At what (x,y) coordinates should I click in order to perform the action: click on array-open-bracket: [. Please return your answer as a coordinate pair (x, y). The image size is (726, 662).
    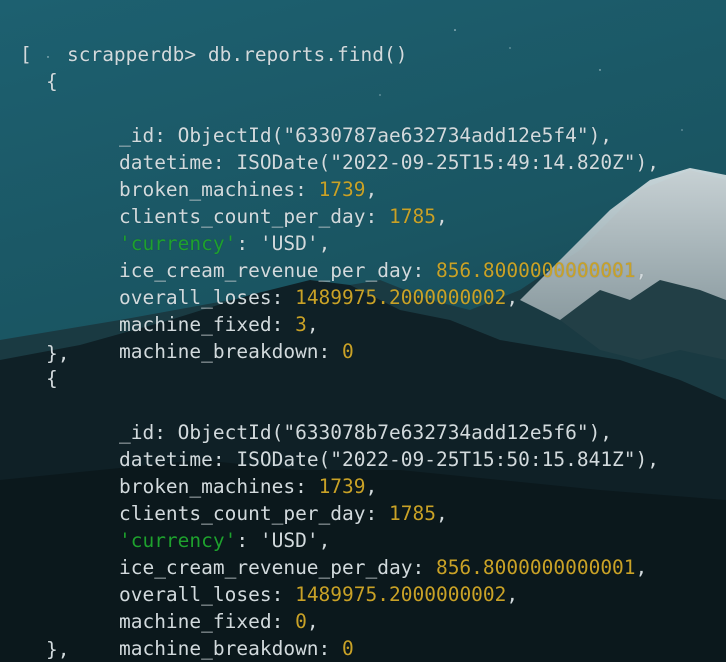
    Looking at the image, I should click on (26, 54).